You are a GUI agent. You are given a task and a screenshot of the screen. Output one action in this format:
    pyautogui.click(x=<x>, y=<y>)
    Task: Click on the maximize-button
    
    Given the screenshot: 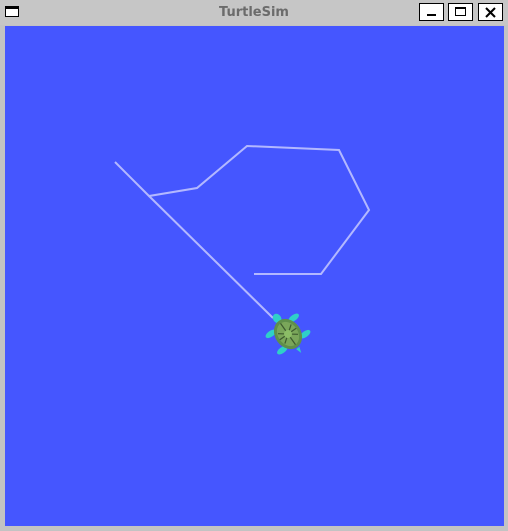 What is the action you would take?
    pyautogui.click(x=460, y=12)
    